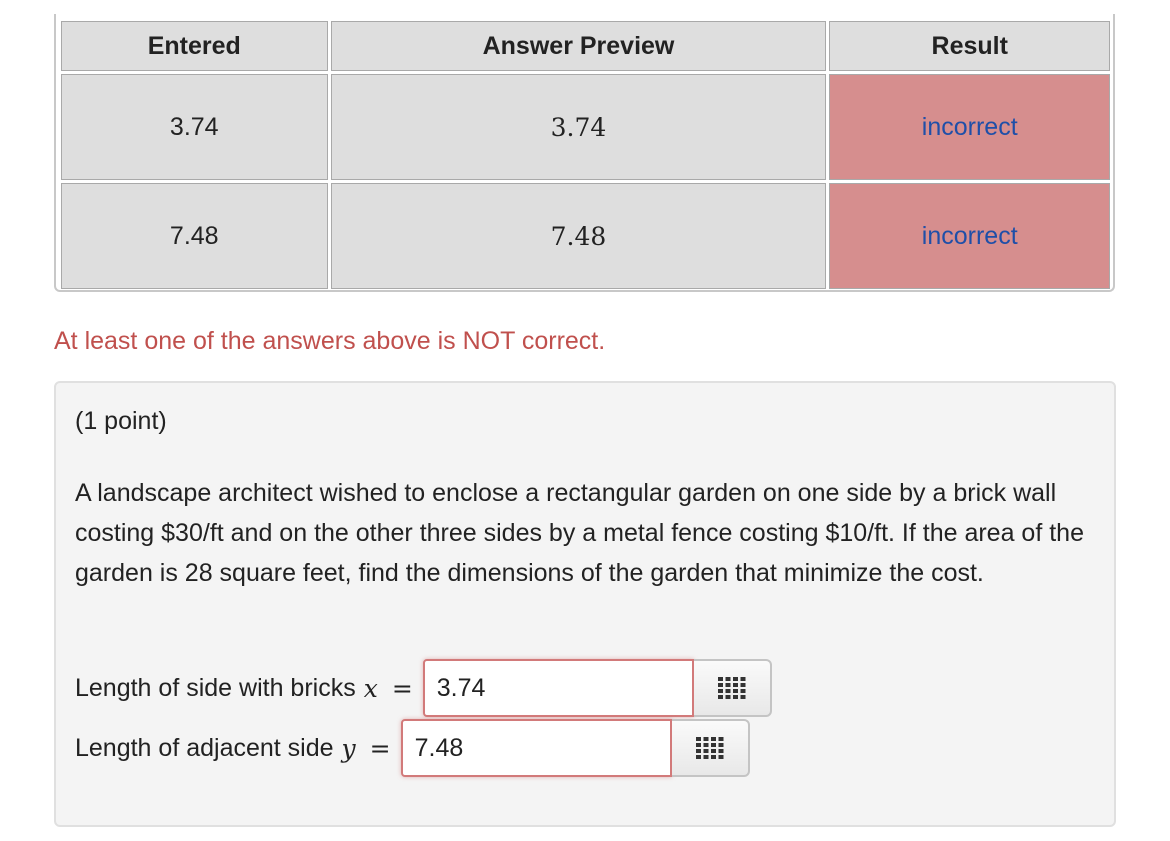  Describe the element at coordinates (578, 127) in the screenshot. I see `answer-preview-cell: 3.74` at that location.